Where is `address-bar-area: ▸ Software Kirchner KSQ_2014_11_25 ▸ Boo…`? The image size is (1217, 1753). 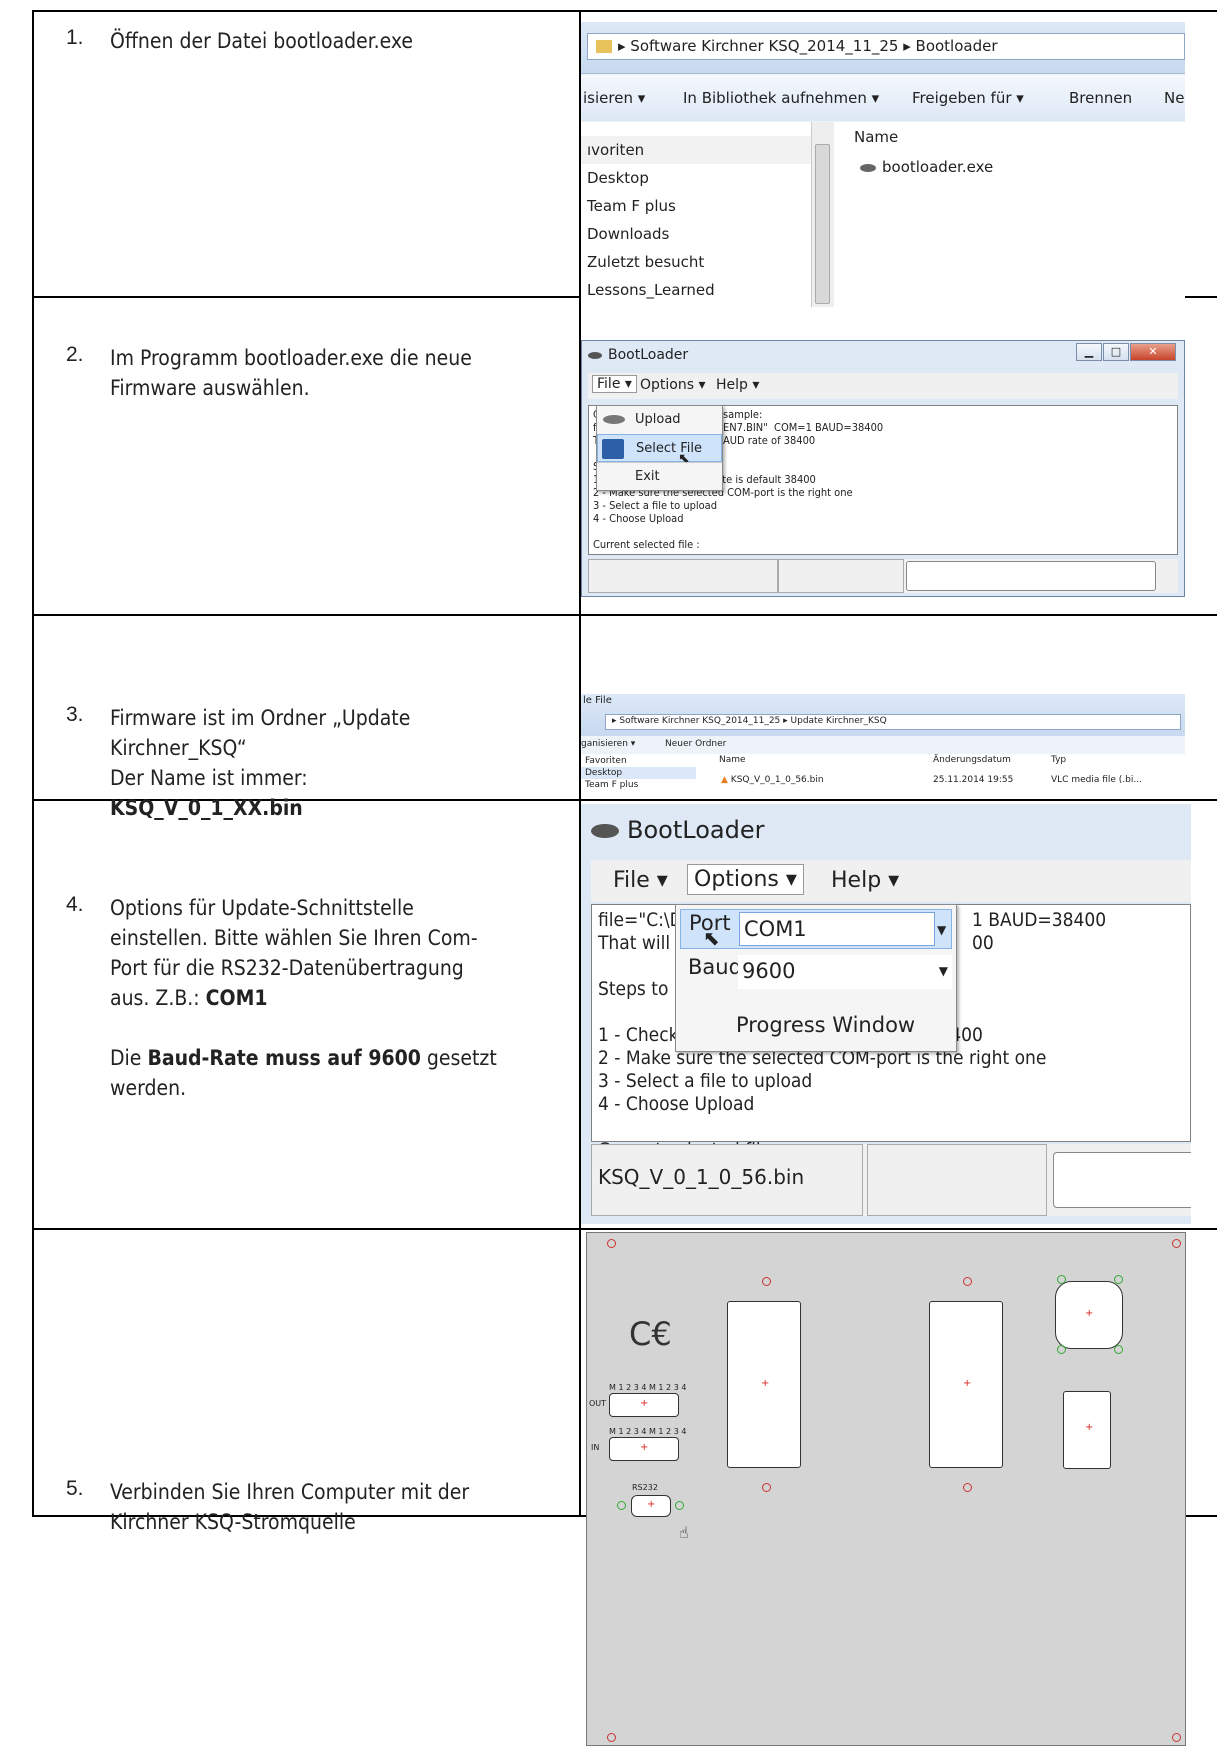 address-bar-area: ▸ Software Kirchner KSQ_2014_11_25 ▸ Boo… is located at coordinates (883, 48).